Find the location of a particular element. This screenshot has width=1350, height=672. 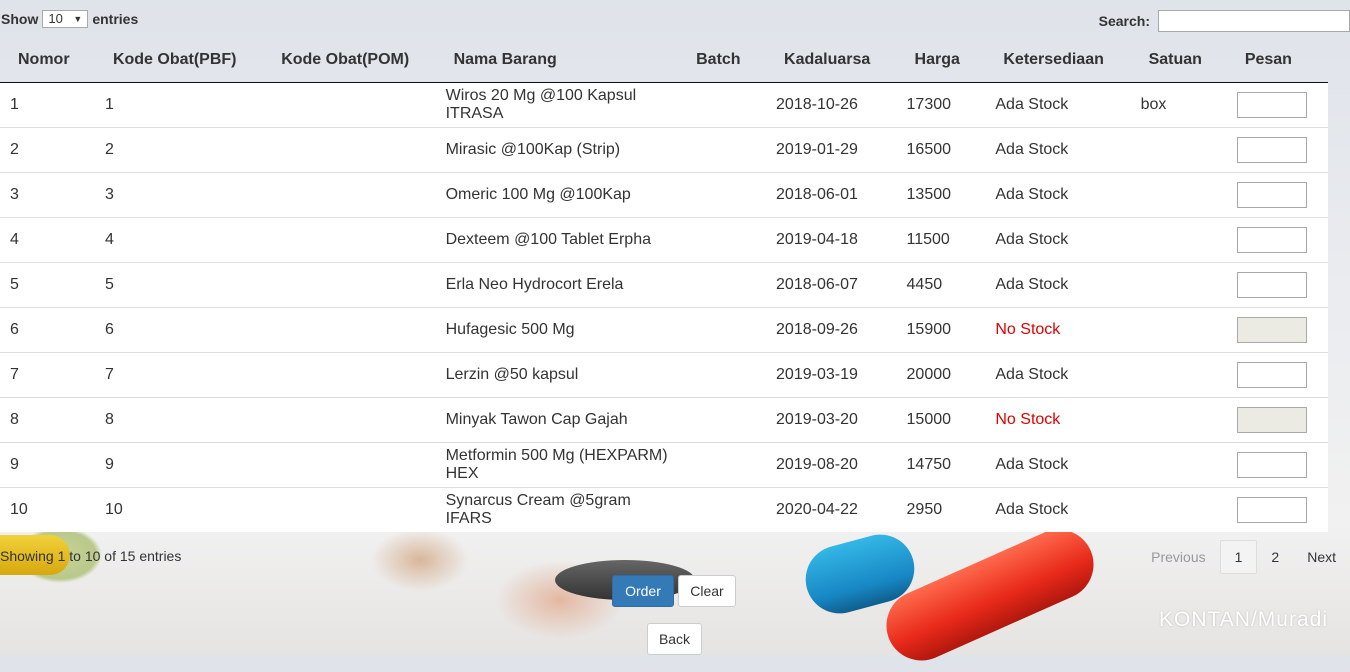

header-ketersediaan: Ketersediaan is located at coordinates (1058, 60).